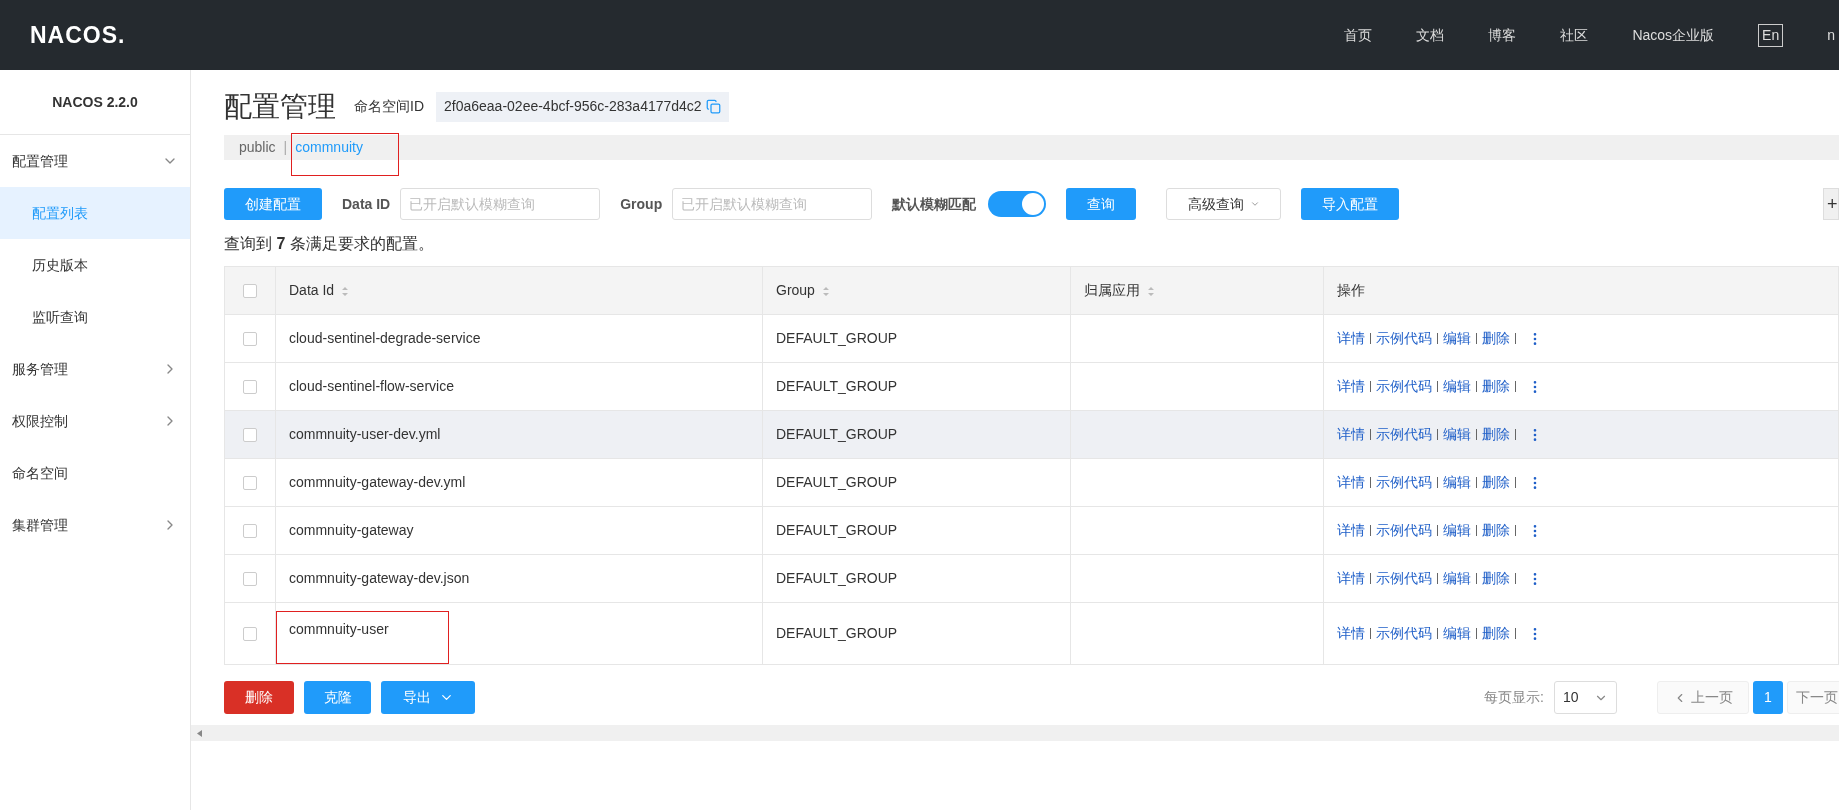  What do you see at coordinates (1430, 35) in the screenshot?
I see `nav-link: 文档` at bounding box center [1430, 35].